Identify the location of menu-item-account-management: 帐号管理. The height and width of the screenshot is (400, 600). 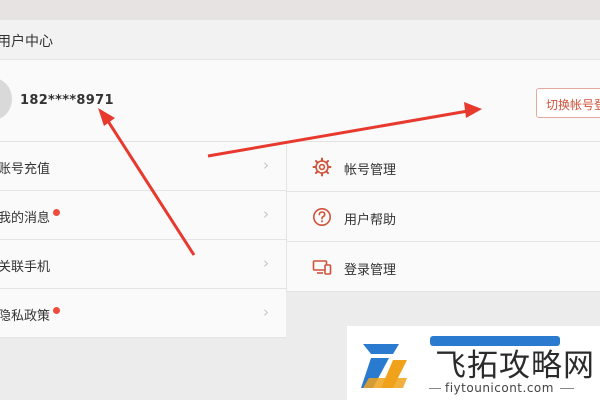
(443, 167).